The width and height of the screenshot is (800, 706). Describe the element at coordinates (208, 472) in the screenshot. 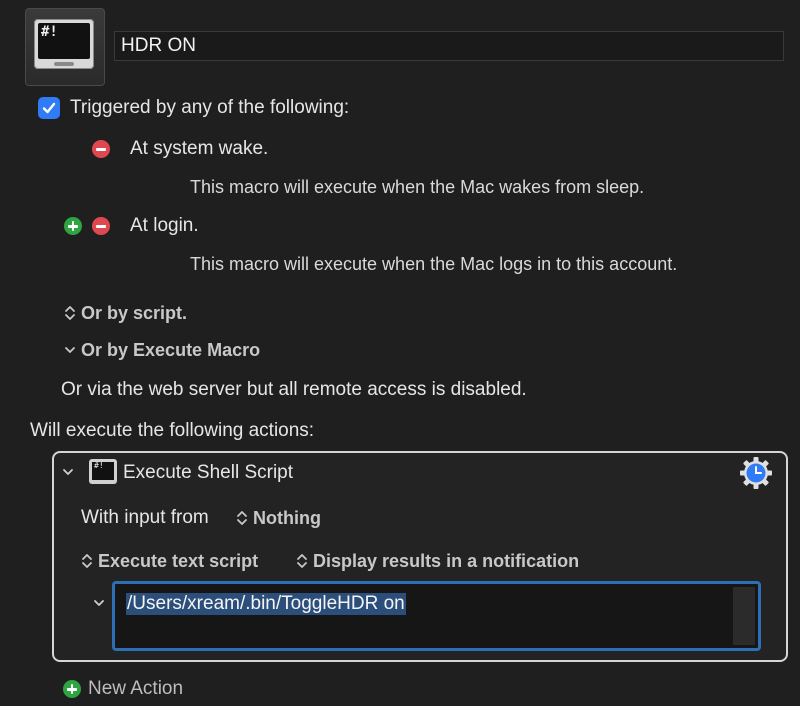

I see `action-title: Execute Shell Script` at that location.